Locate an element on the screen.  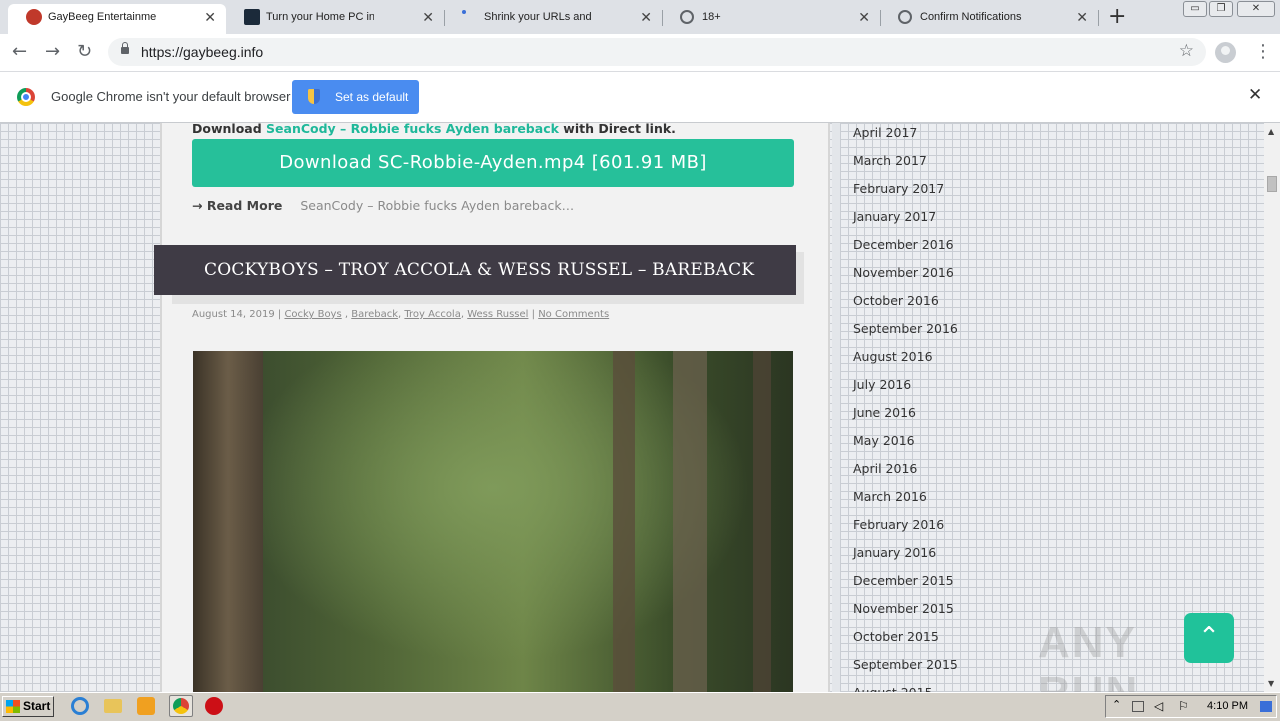
tab-title: GayBeeg Entertainment - Gay Porn is located at coordinates (102, 17).